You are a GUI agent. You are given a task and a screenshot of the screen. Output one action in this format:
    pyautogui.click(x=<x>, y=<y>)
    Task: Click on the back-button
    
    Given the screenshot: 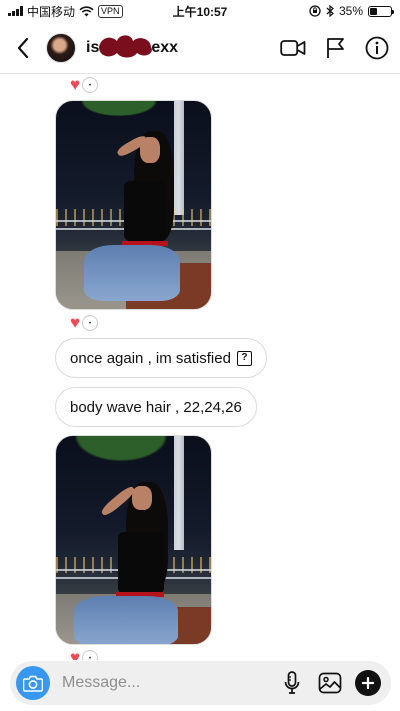 What is the action you would take?
    pyautogui.click(x=23, y=48)
    